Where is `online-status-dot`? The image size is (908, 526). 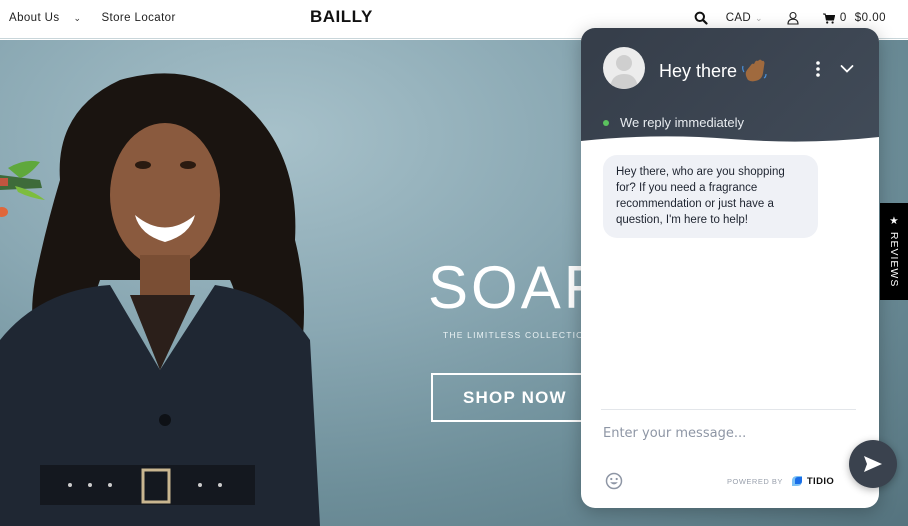
online-status-dot is located at coordinates (606, 122).